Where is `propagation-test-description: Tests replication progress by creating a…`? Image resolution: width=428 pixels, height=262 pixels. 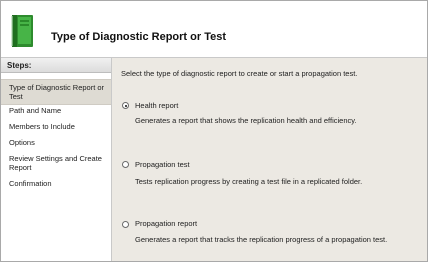 propagation-test-description: Tests replication progress by creating a… is located at coordinates (249, 181).